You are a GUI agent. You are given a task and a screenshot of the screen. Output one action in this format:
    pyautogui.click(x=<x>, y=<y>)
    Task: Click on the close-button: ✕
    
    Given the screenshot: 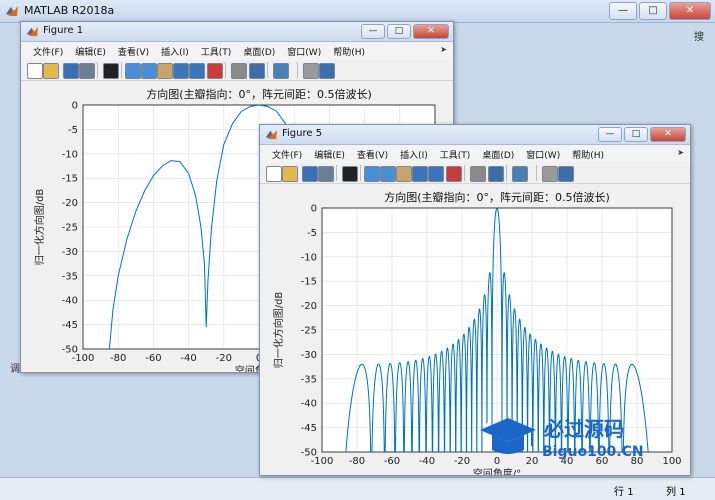 What is the action you would take?
    pyautogui.click(x=690, y=11)
    